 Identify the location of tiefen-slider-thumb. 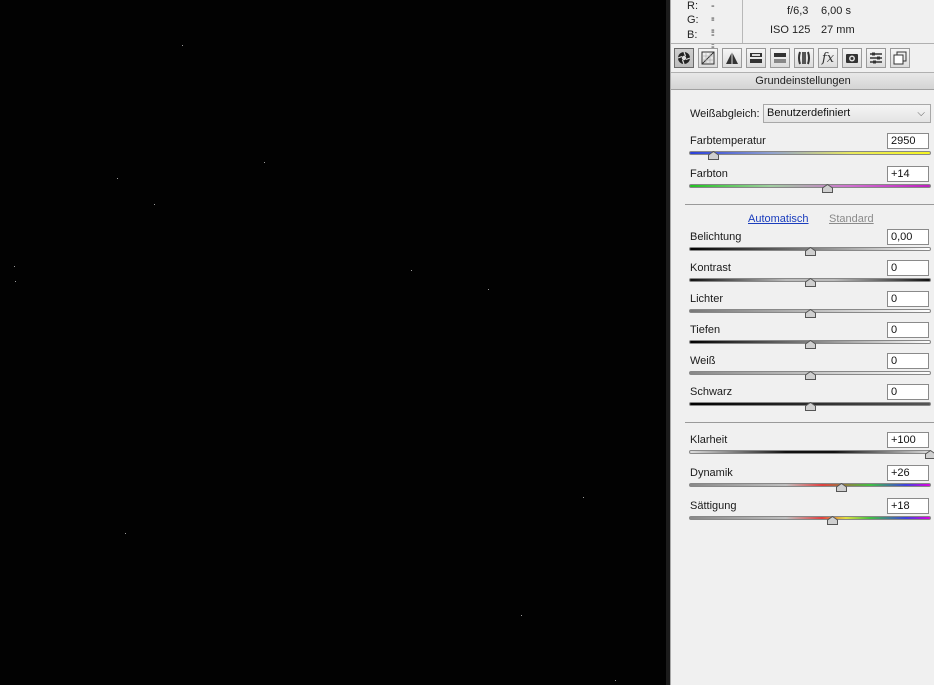
(810, 344).